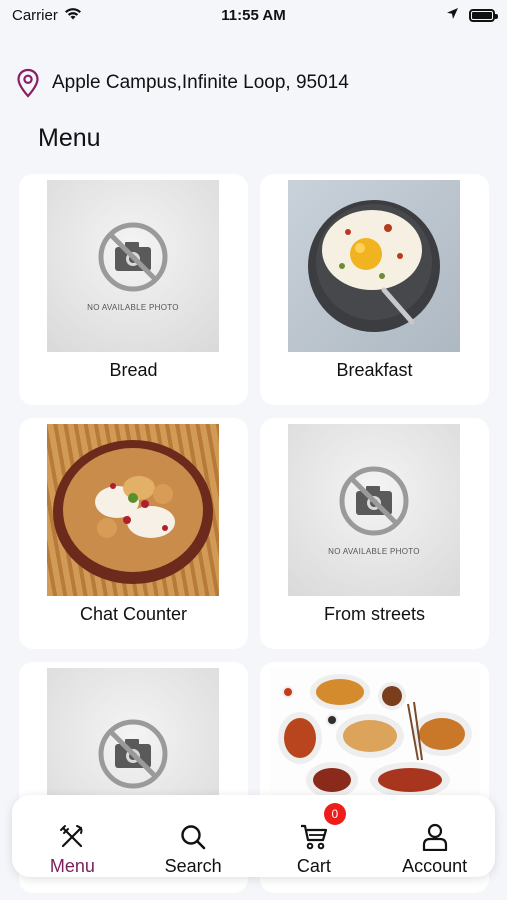 The height and width of the screenshot is (900, 507). I want to click on category-label: Breakfast, so click(374, 370).